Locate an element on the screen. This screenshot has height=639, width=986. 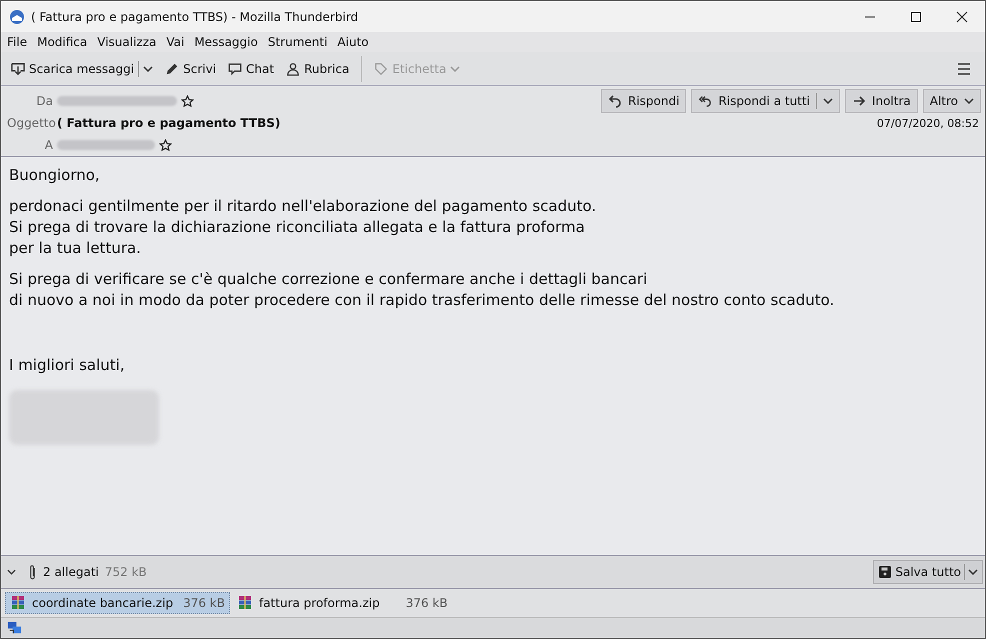
attachment-item: fattura proforma.zip 376 kB is located at coordinates (342, 603).